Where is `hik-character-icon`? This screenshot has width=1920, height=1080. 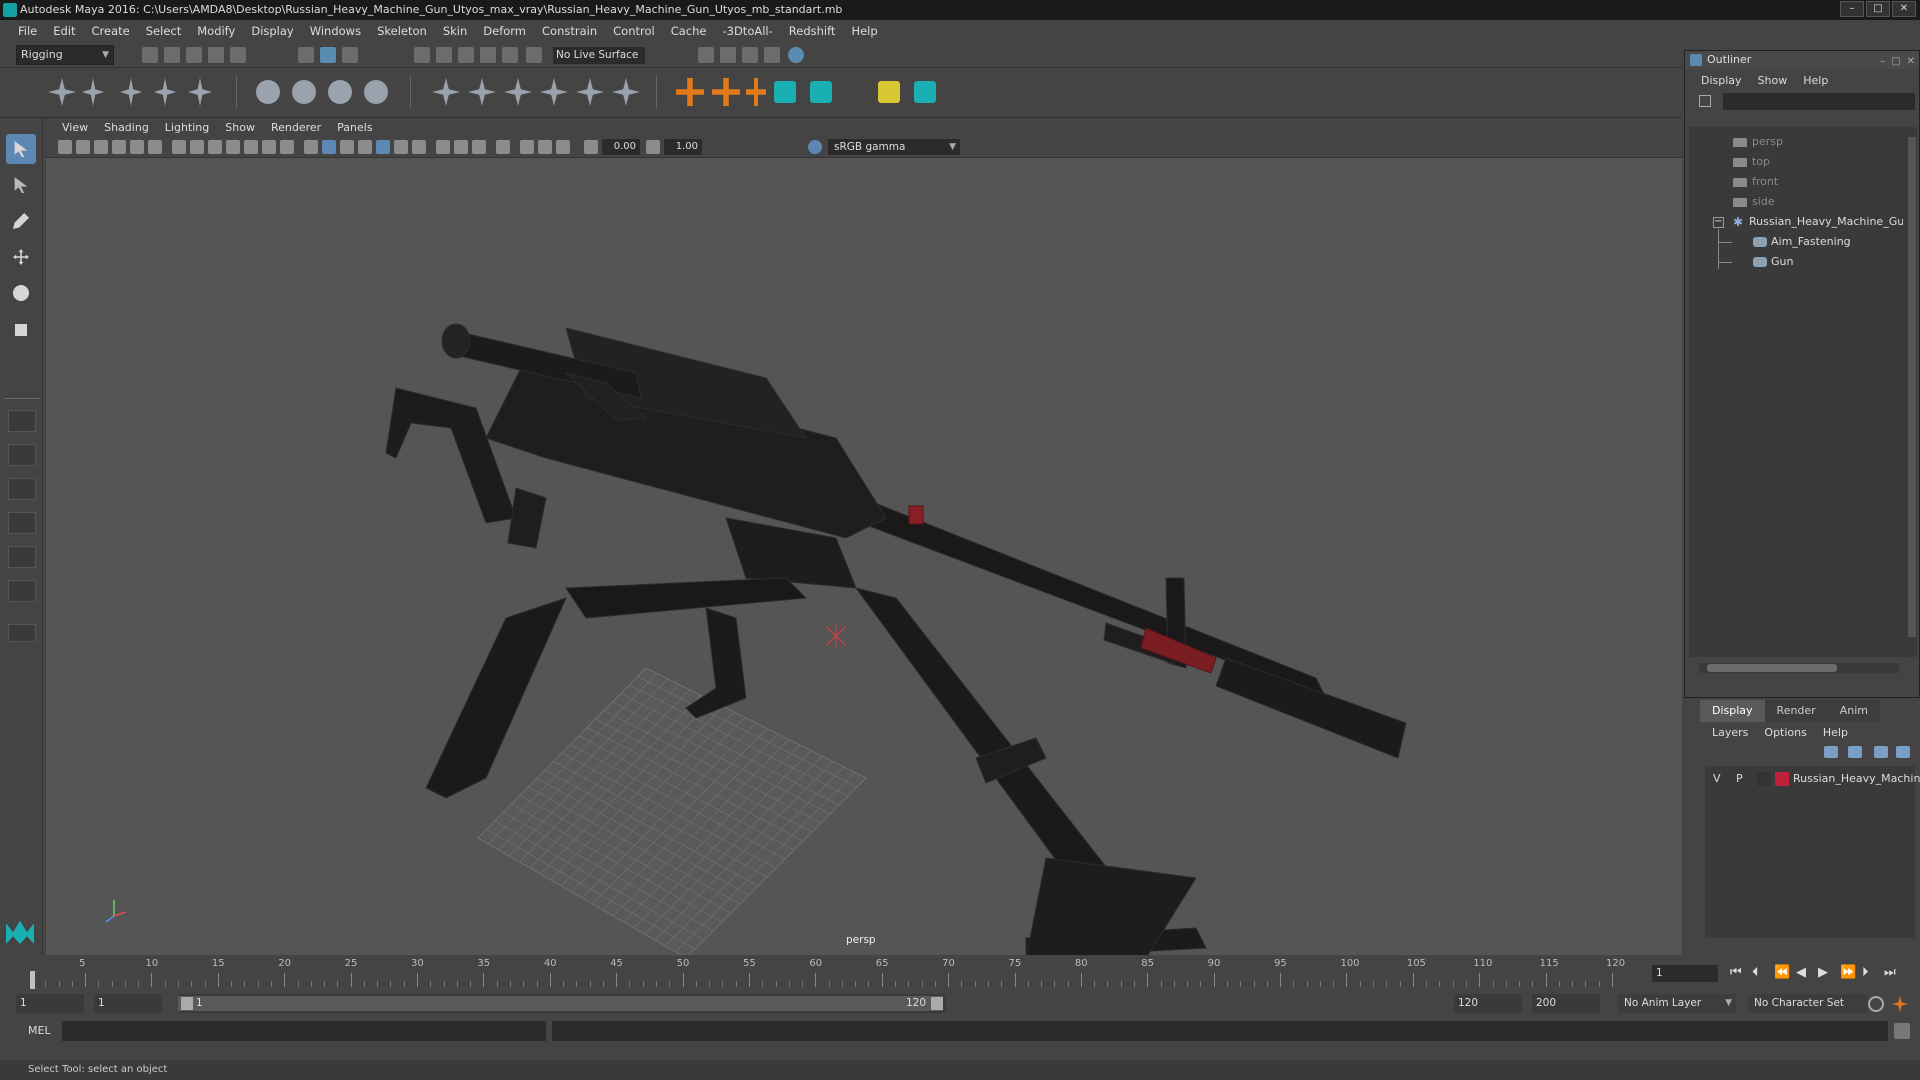
hik-character-icon is located at coordinates (821, 92).